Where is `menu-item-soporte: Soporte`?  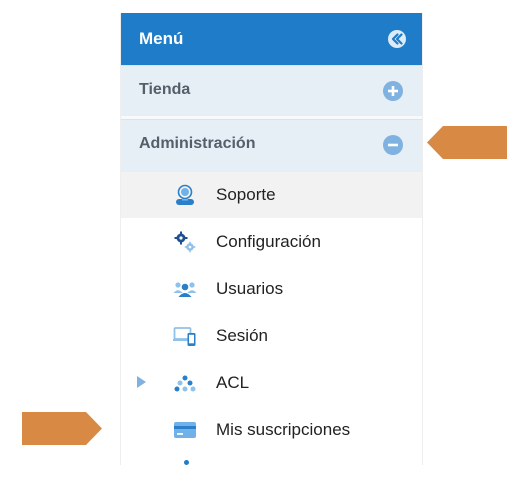
menu-item-soporte: Soporte is located at coordinates (271, 195).